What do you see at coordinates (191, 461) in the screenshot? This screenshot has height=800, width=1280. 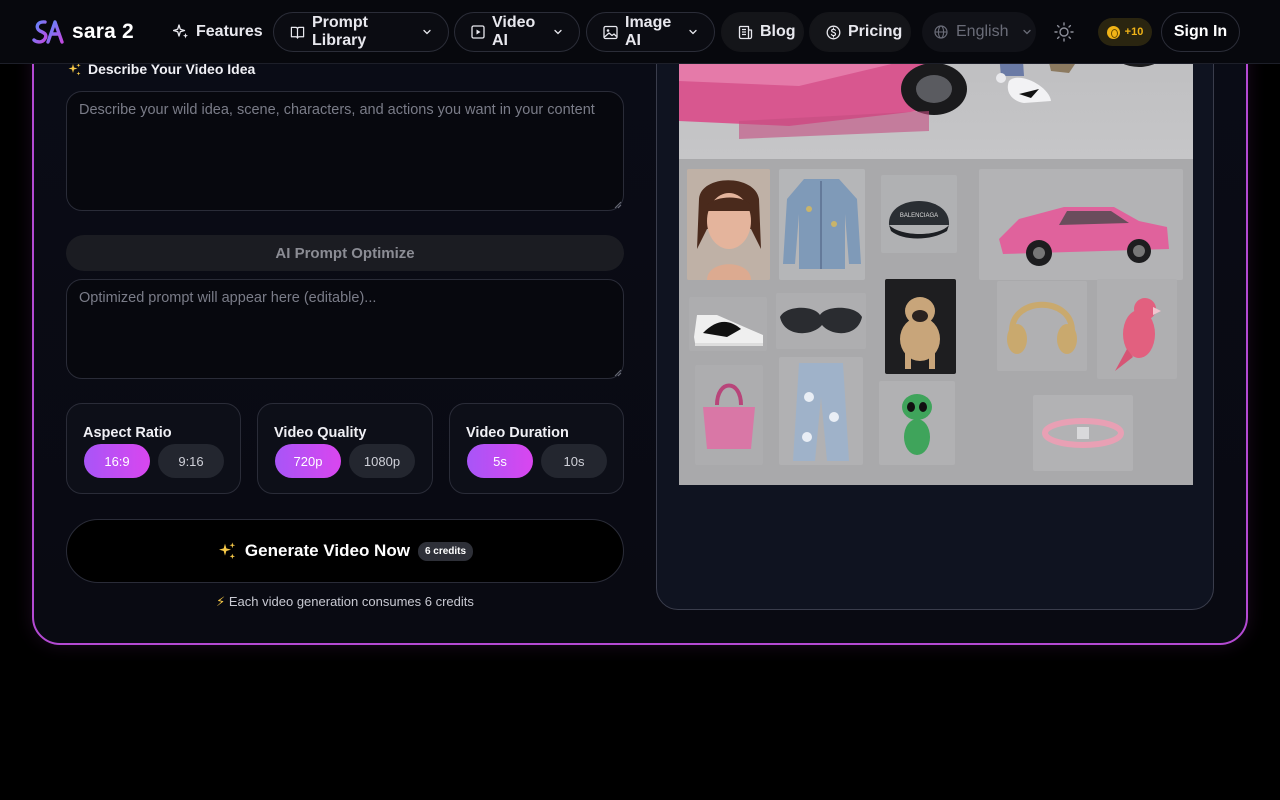 I see `aspect-ratio-option-9-16: 9:16` at bounding box center [191, 461].